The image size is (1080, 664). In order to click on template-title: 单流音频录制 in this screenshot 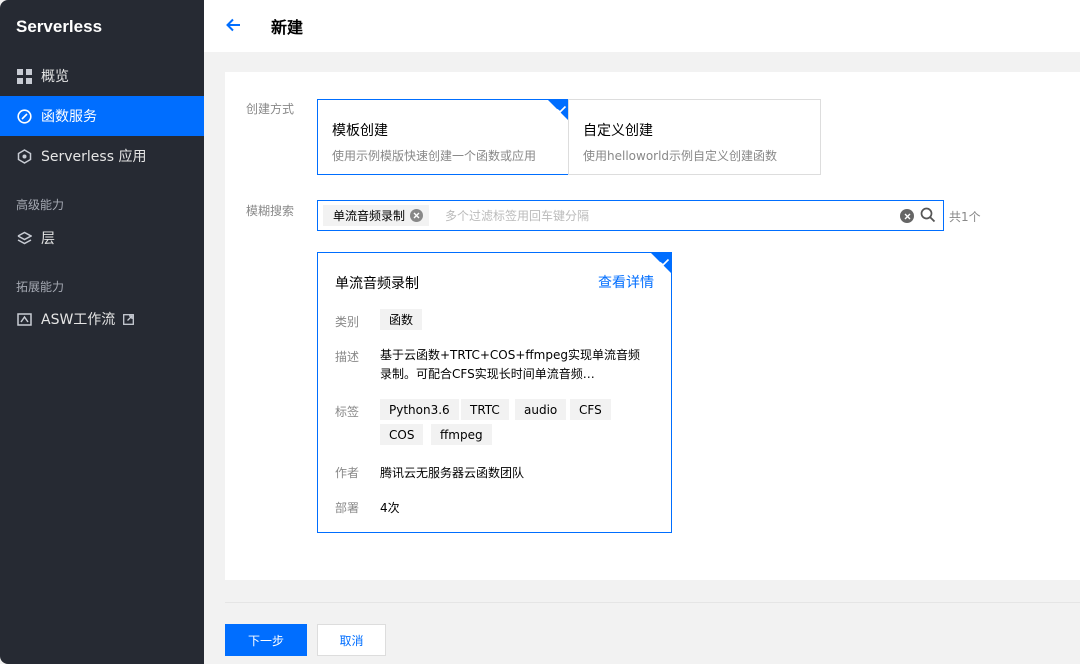, I will do `click(377, 284)`.